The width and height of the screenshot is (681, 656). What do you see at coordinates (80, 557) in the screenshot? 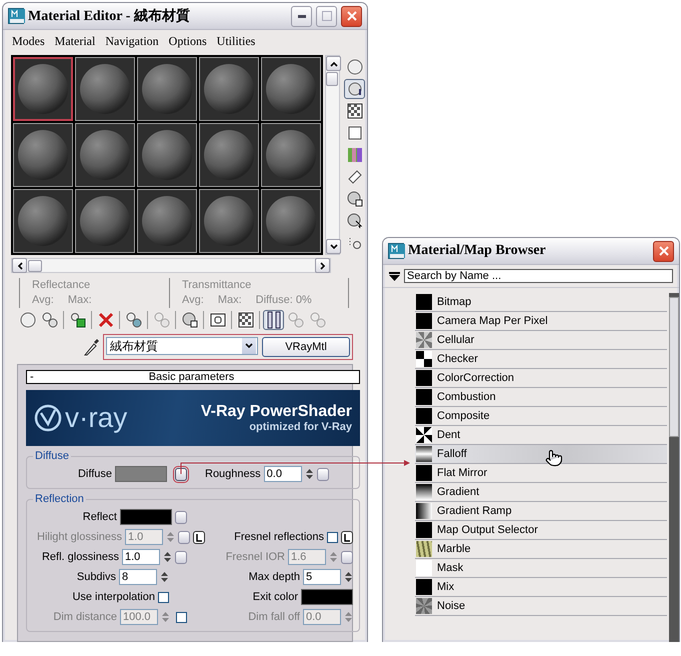
I see `parameter-label: Refl. glossiness` at bounding box center [80, 557].